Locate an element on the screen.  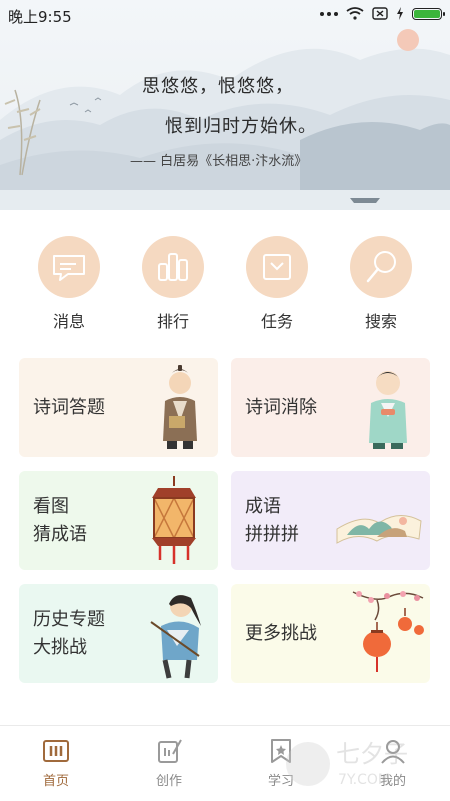
quick-label: 搜索 is located at coordinates (380, 321).